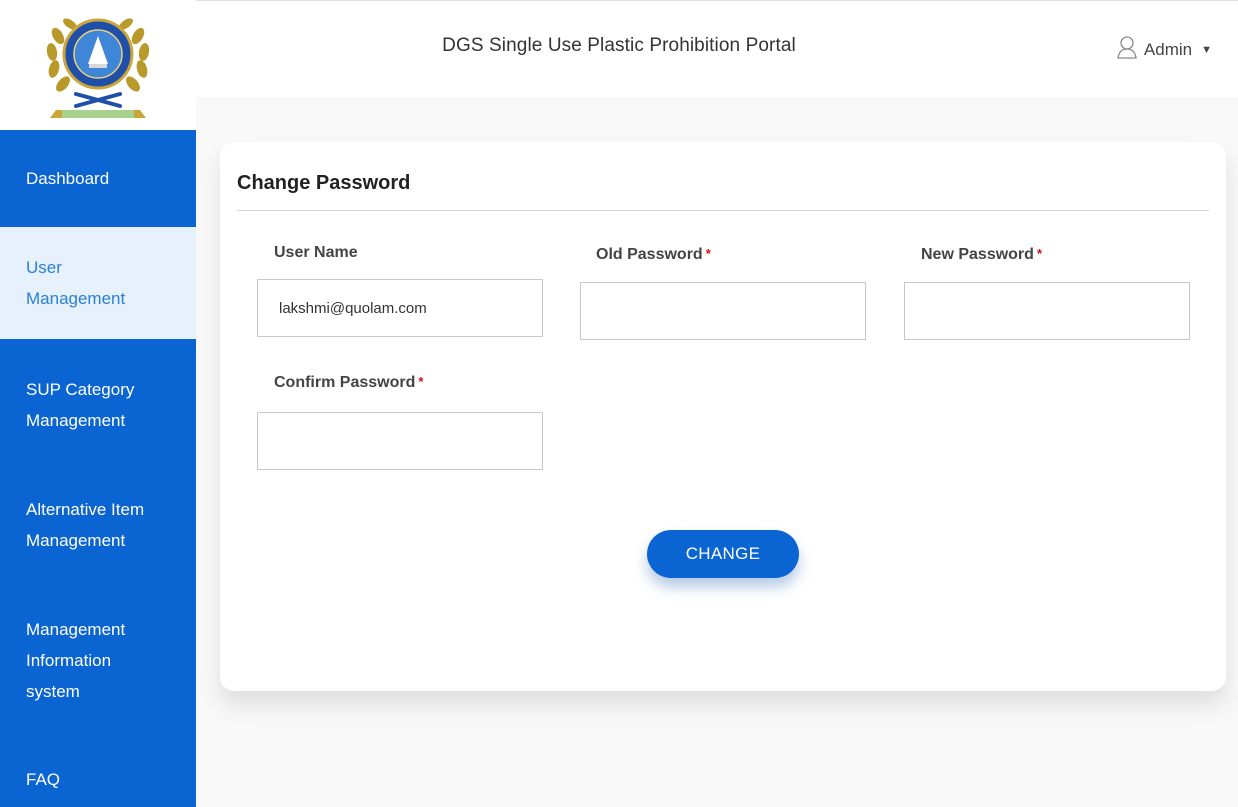 The height and width of the screenshot is (807, 1238). I want to click on user-menu-label: Admin, so click(1168, 49).